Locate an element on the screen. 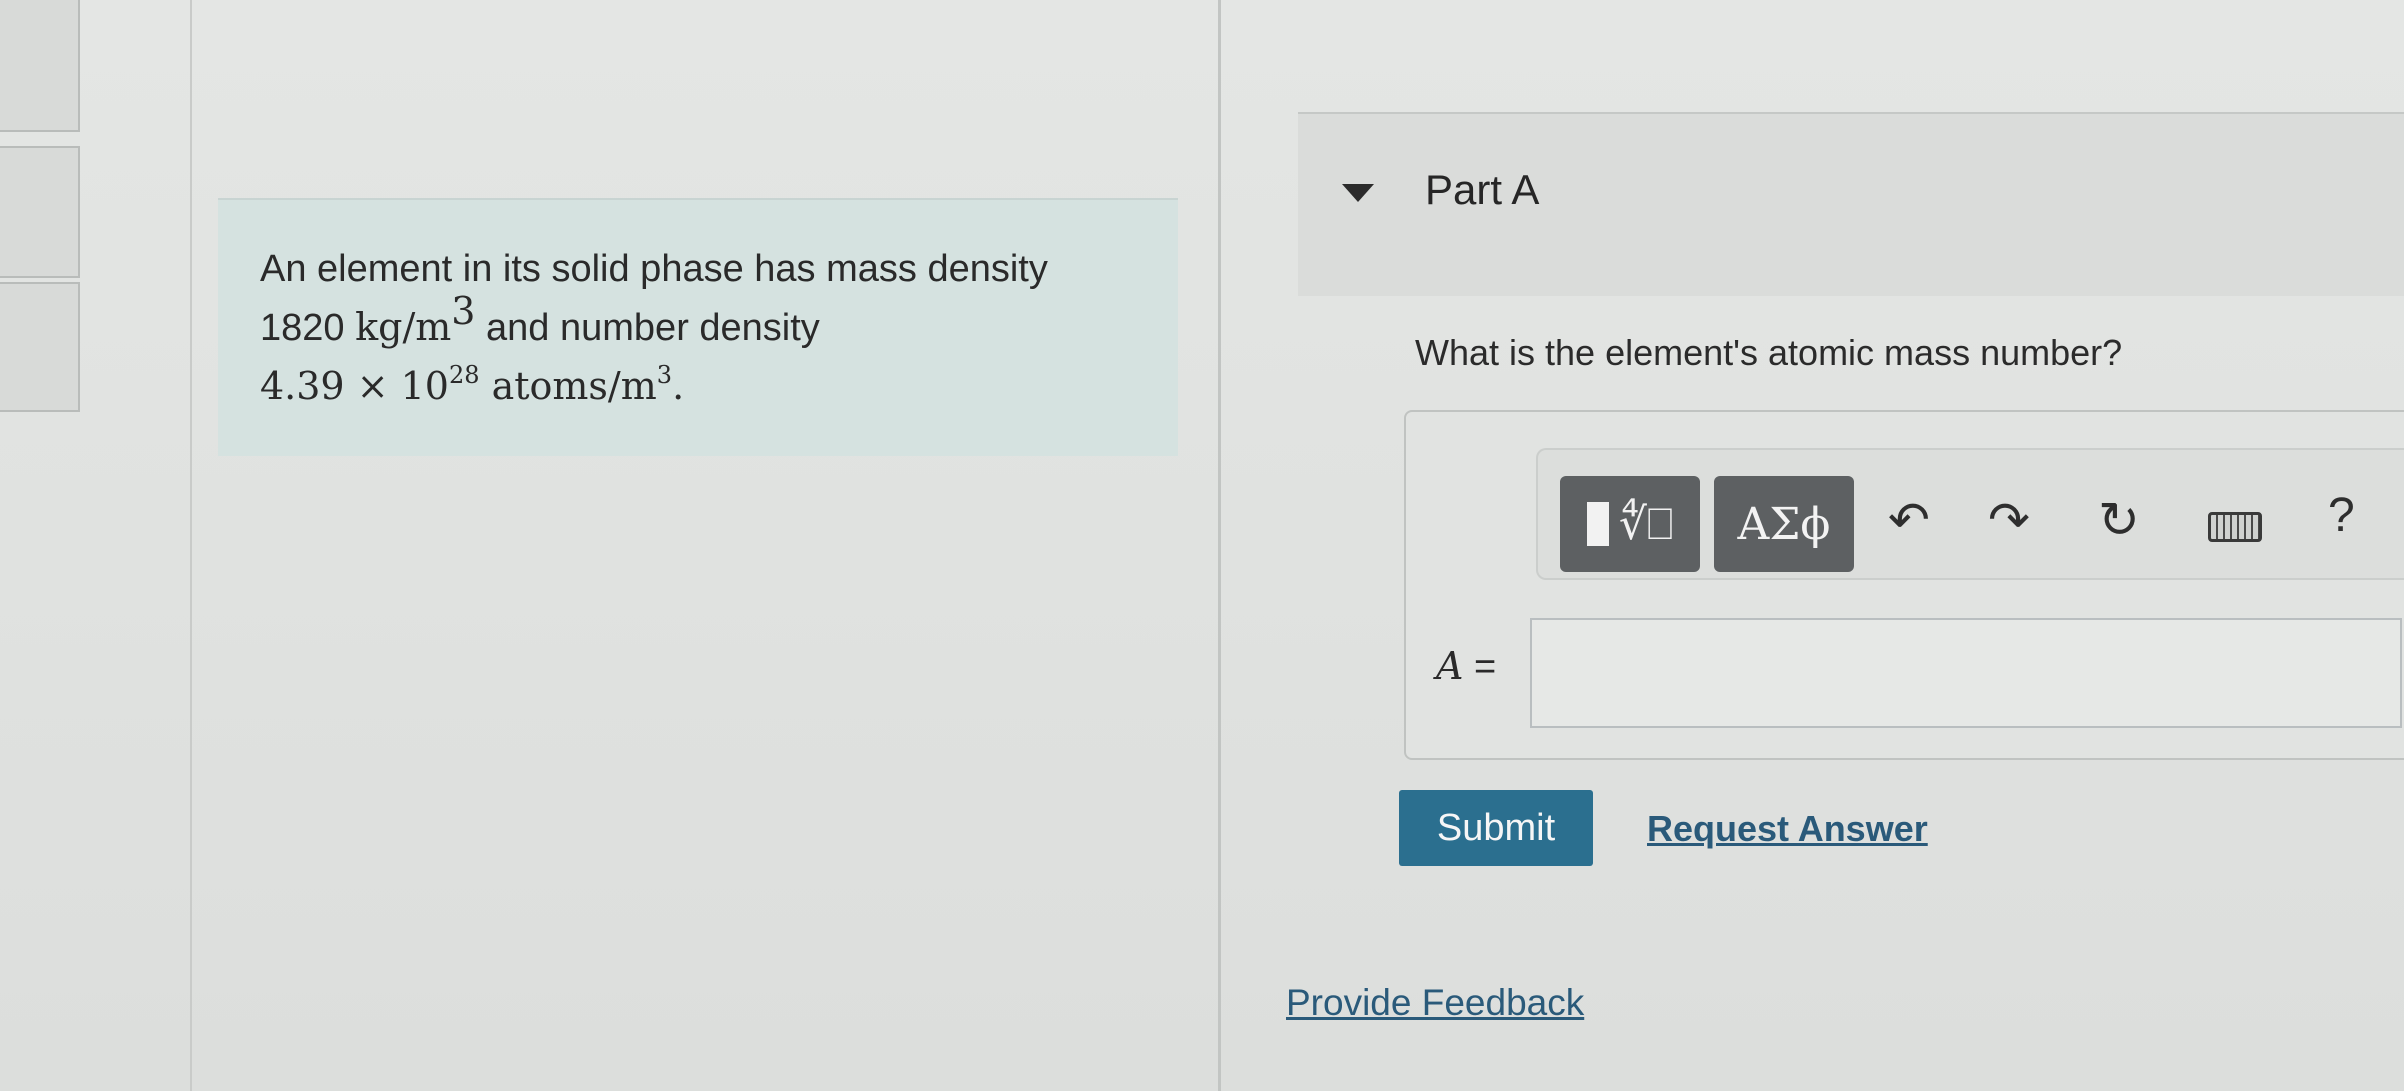 Image resolution: width=2404 pixels, height=1091 pixels. number-density-exp: 28 is located at coordinates (464, 375).